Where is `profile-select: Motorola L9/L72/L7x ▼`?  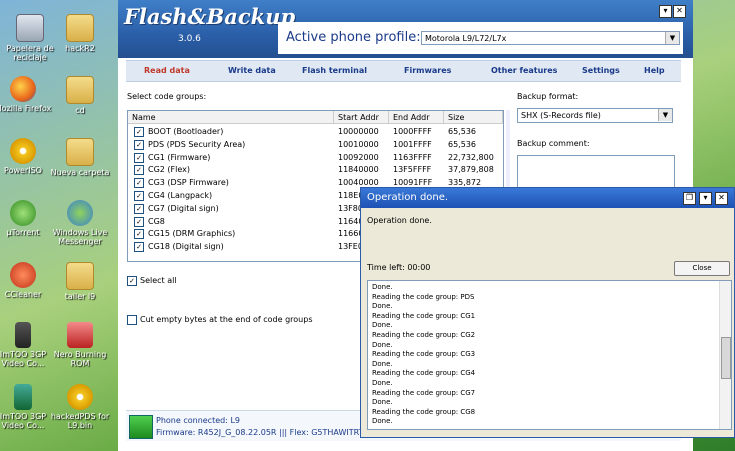 profile-select: Motorola L9/L72/L7x ▼ is located at coordinates (550, 38).